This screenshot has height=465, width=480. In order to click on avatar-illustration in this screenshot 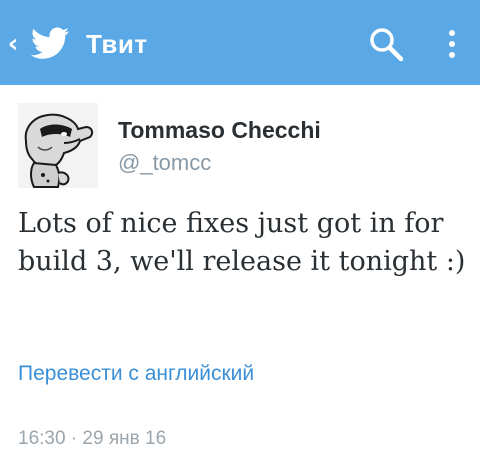, I will do `click(58, 145)`.